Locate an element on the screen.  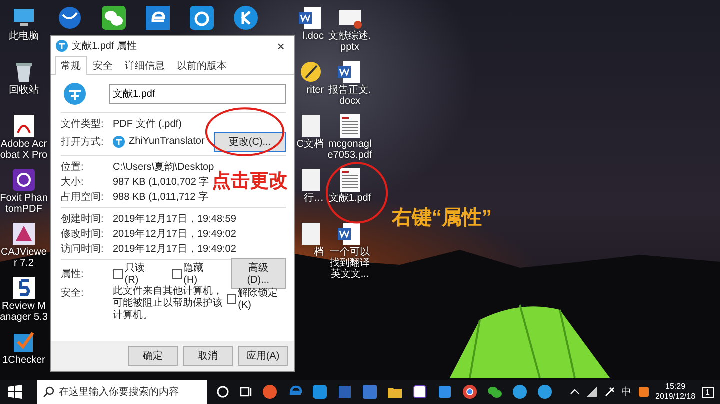
desktop-icon-label: 报告正文.docx is located at coordinates (350, 96).